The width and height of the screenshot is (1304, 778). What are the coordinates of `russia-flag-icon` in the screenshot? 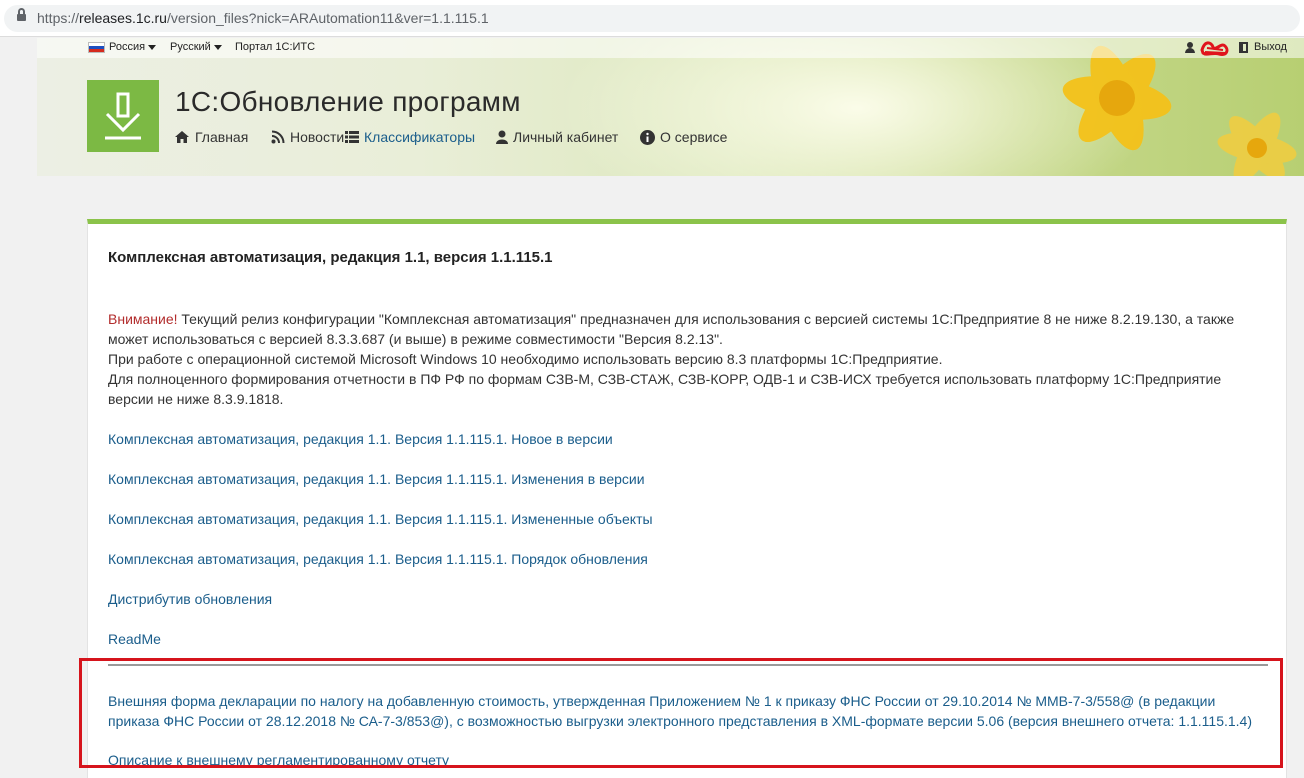 It's located at (96, 47).